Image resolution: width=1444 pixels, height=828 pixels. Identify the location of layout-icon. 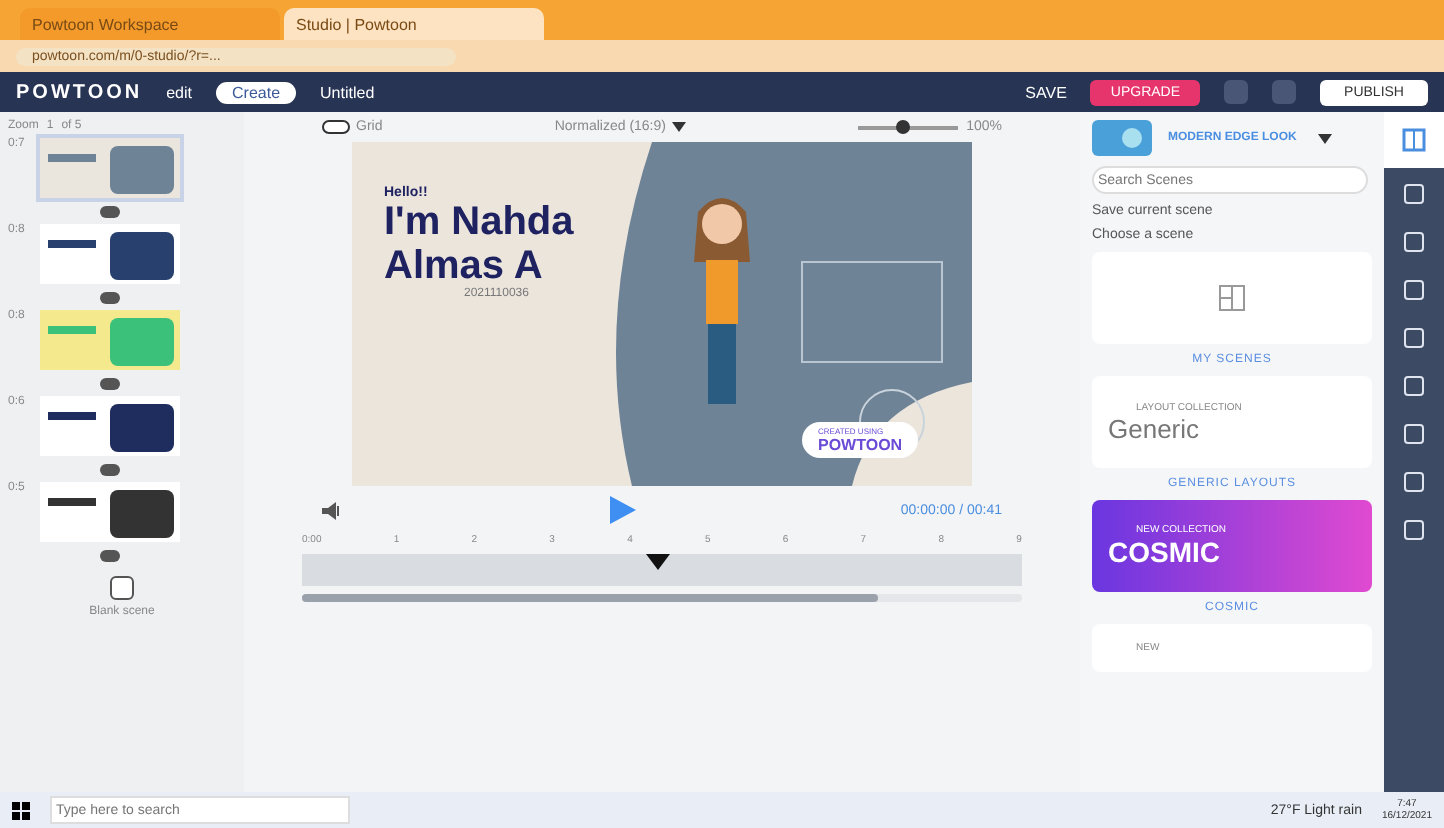
(1232, 298).